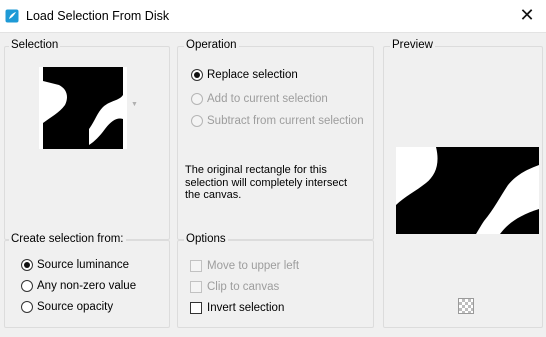 The height and width of the screenshot is (337, 546). I want to click on subtract-selection-label: Subtract from current selection, so click(285, 121).